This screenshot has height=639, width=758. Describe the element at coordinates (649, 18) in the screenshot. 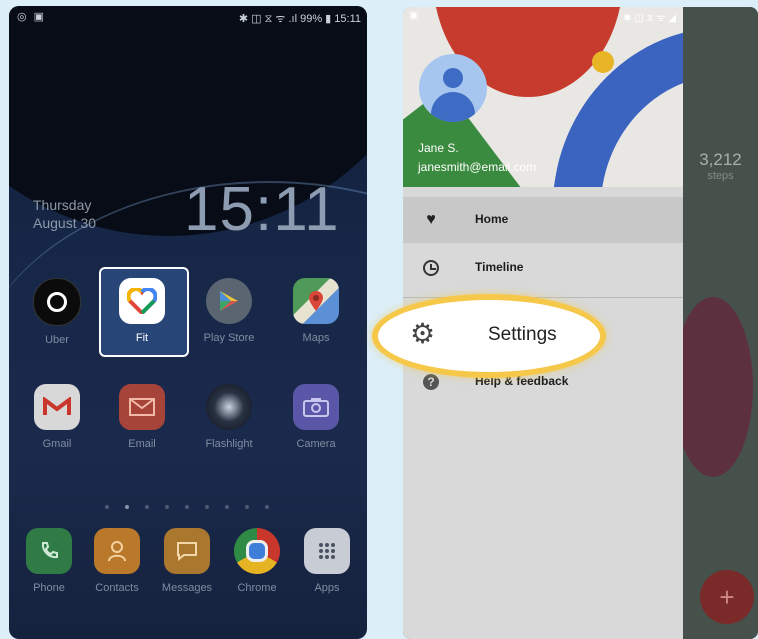

I see `status-indicators: ✱ ◫ ⧖ ᯤ ◢` at that location.